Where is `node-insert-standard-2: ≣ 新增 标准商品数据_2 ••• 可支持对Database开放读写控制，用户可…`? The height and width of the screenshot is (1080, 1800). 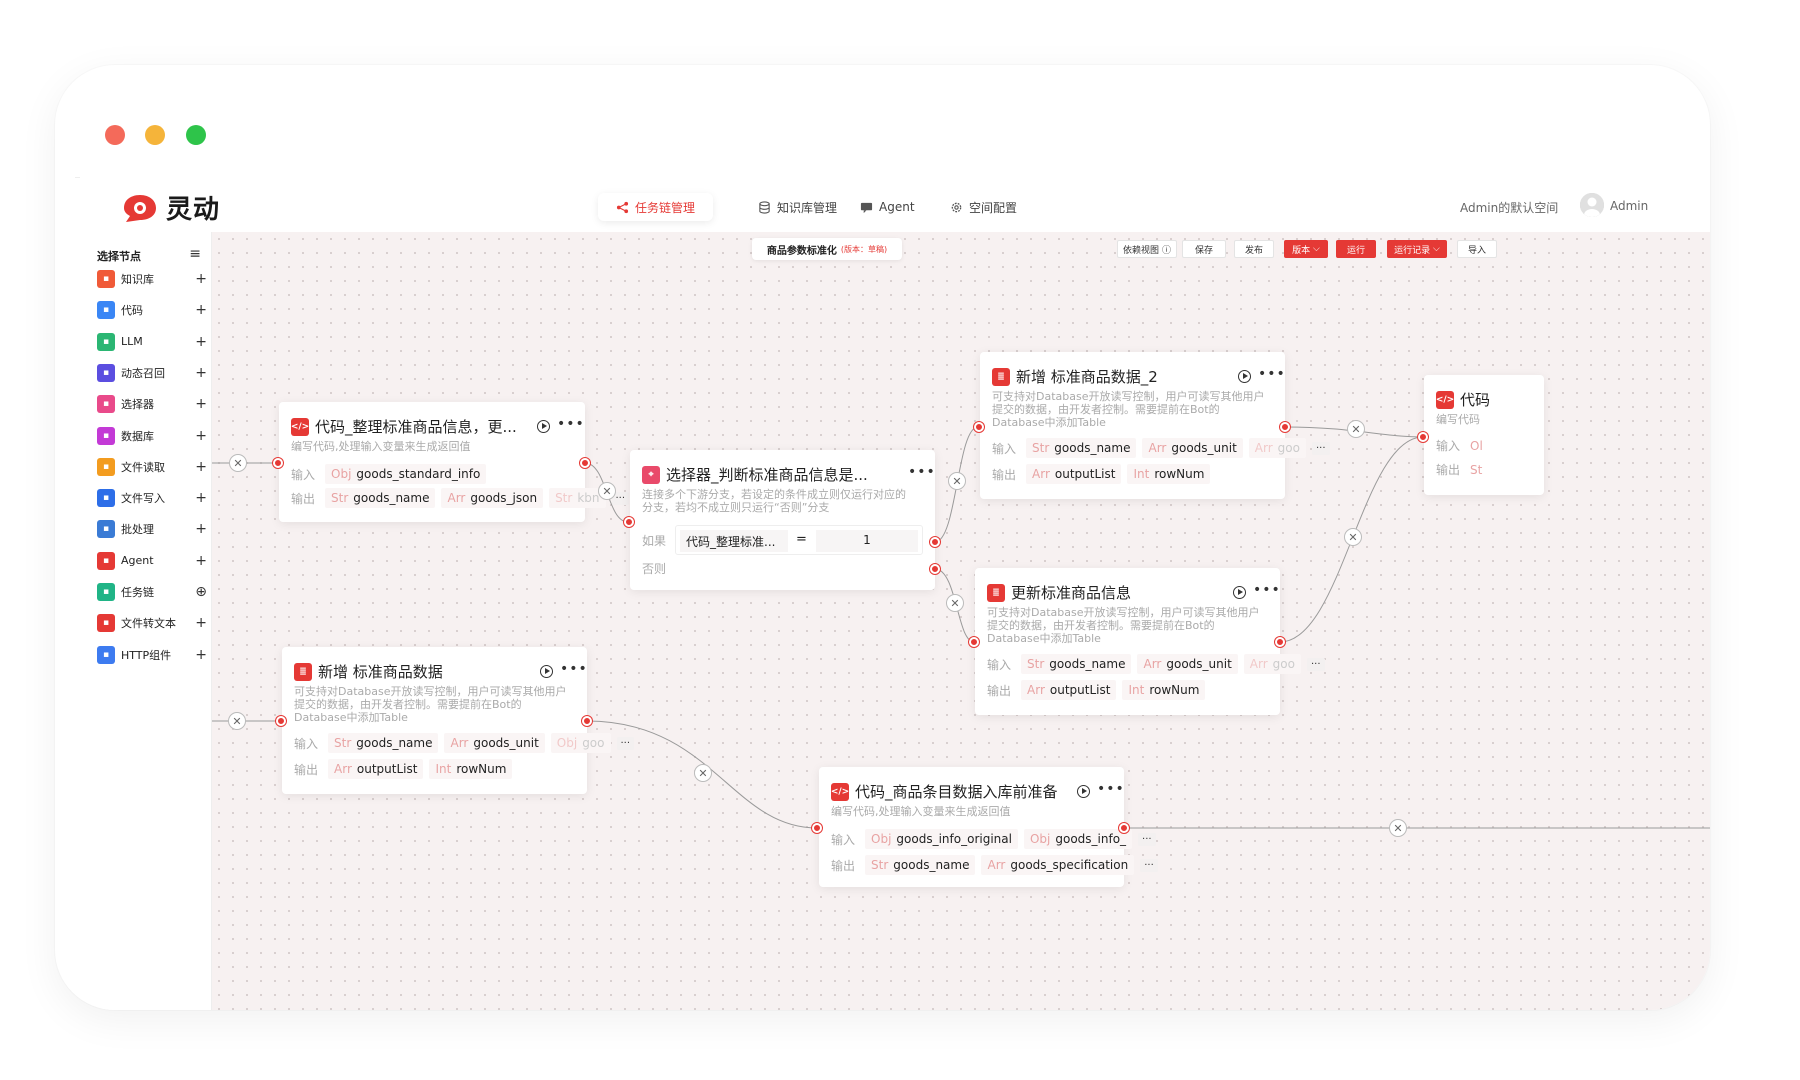
node-insert-standard-2: ≣ 新增 标准商品数据_2 ••• 可支持对Database开放读写控制，用户可… is located at coordinates (1155, 425).